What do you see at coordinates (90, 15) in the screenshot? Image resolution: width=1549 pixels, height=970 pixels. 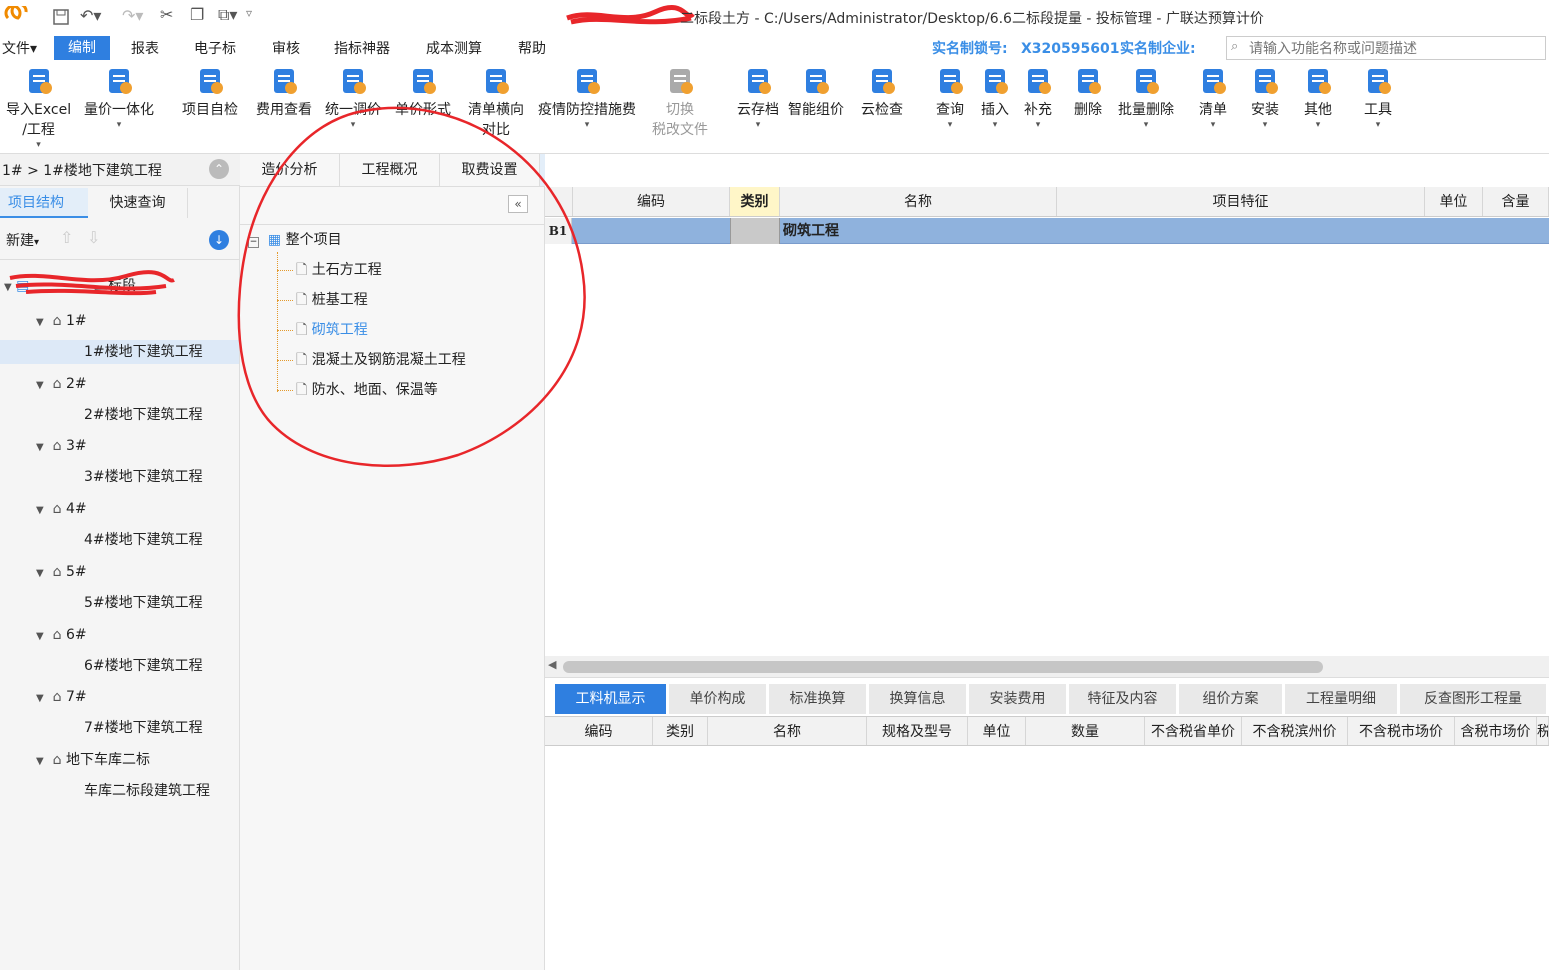 I see `undo-icon: ↶▾` at bounding box center [90, 15].